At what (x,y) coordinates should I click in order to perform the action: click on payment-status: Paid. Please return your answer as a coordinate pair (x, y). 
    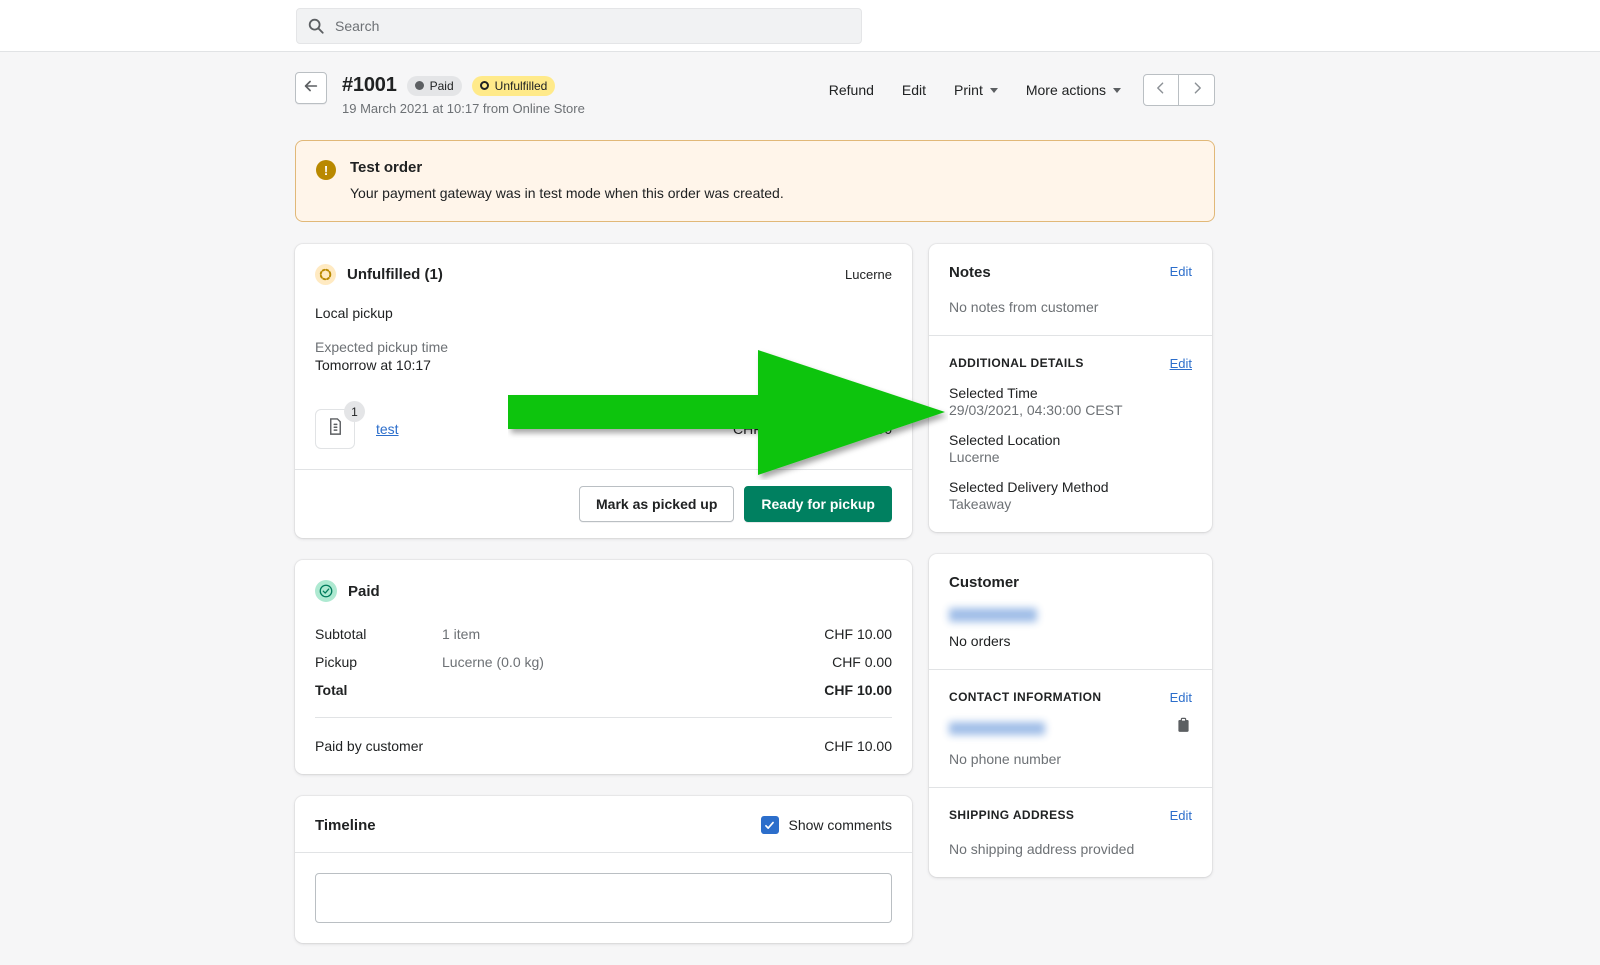
    Looking at the image, I should click on (603, 591).